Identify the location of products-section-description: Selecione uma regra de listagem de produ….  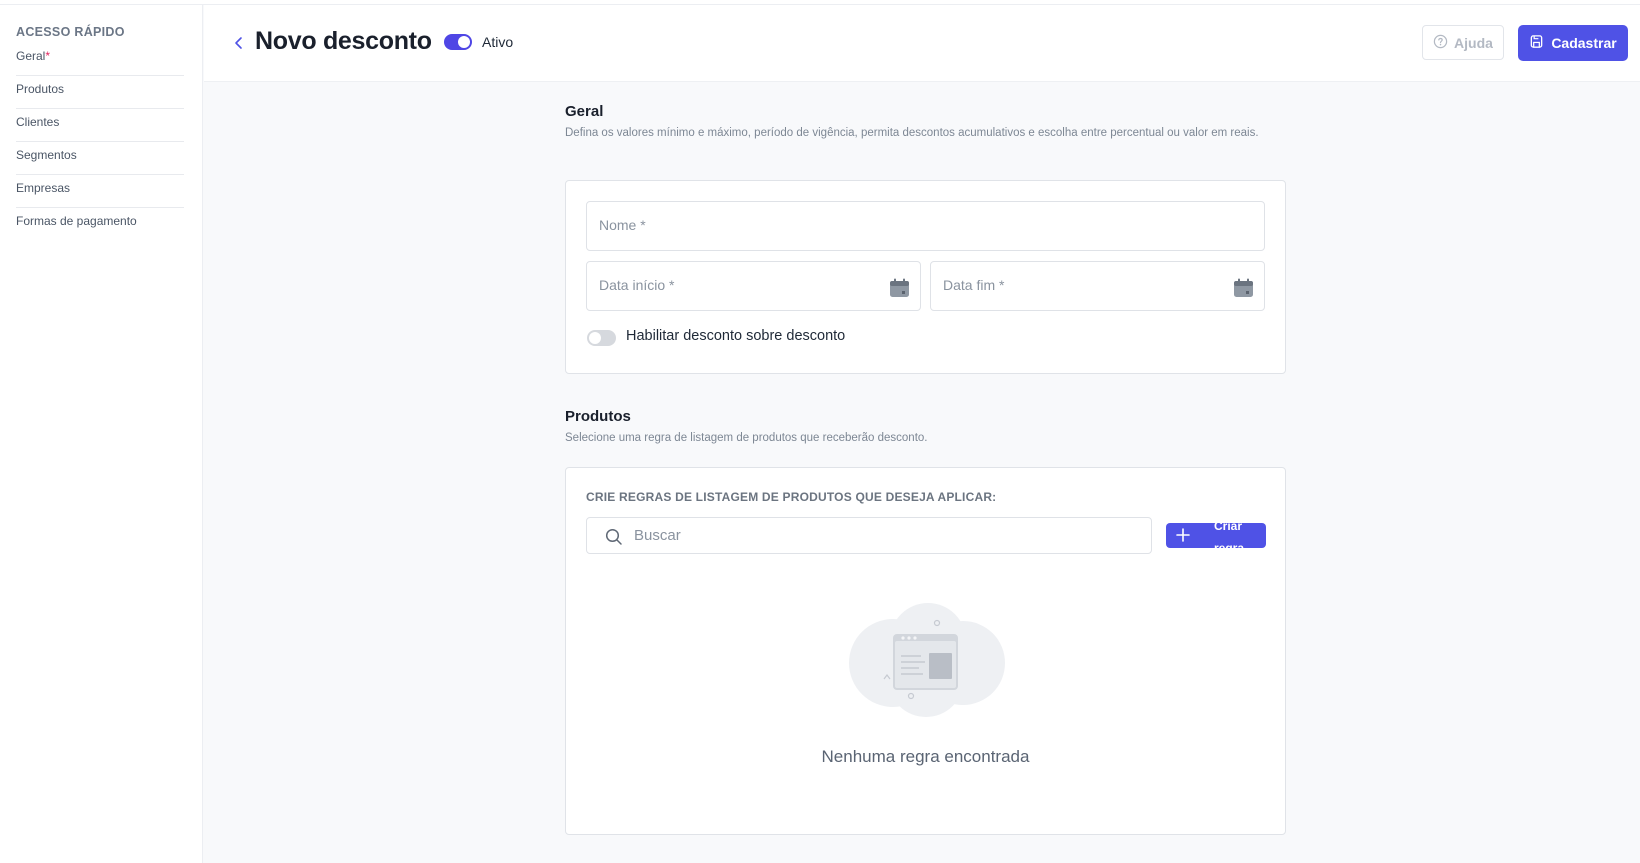
(746, 438).